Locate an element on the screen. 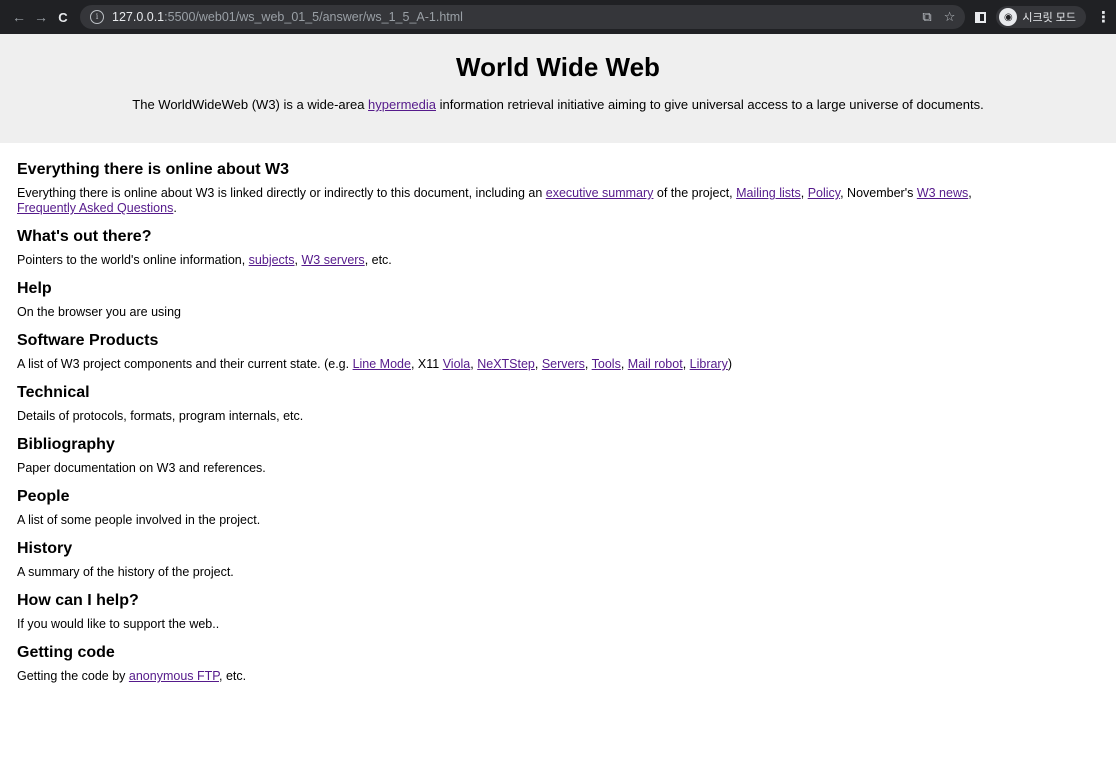 The height and width of the screenshot is (770, 1116). incognito-profile-button: ◉ 시크릿 모드 is located at coordinates (1041, 17).